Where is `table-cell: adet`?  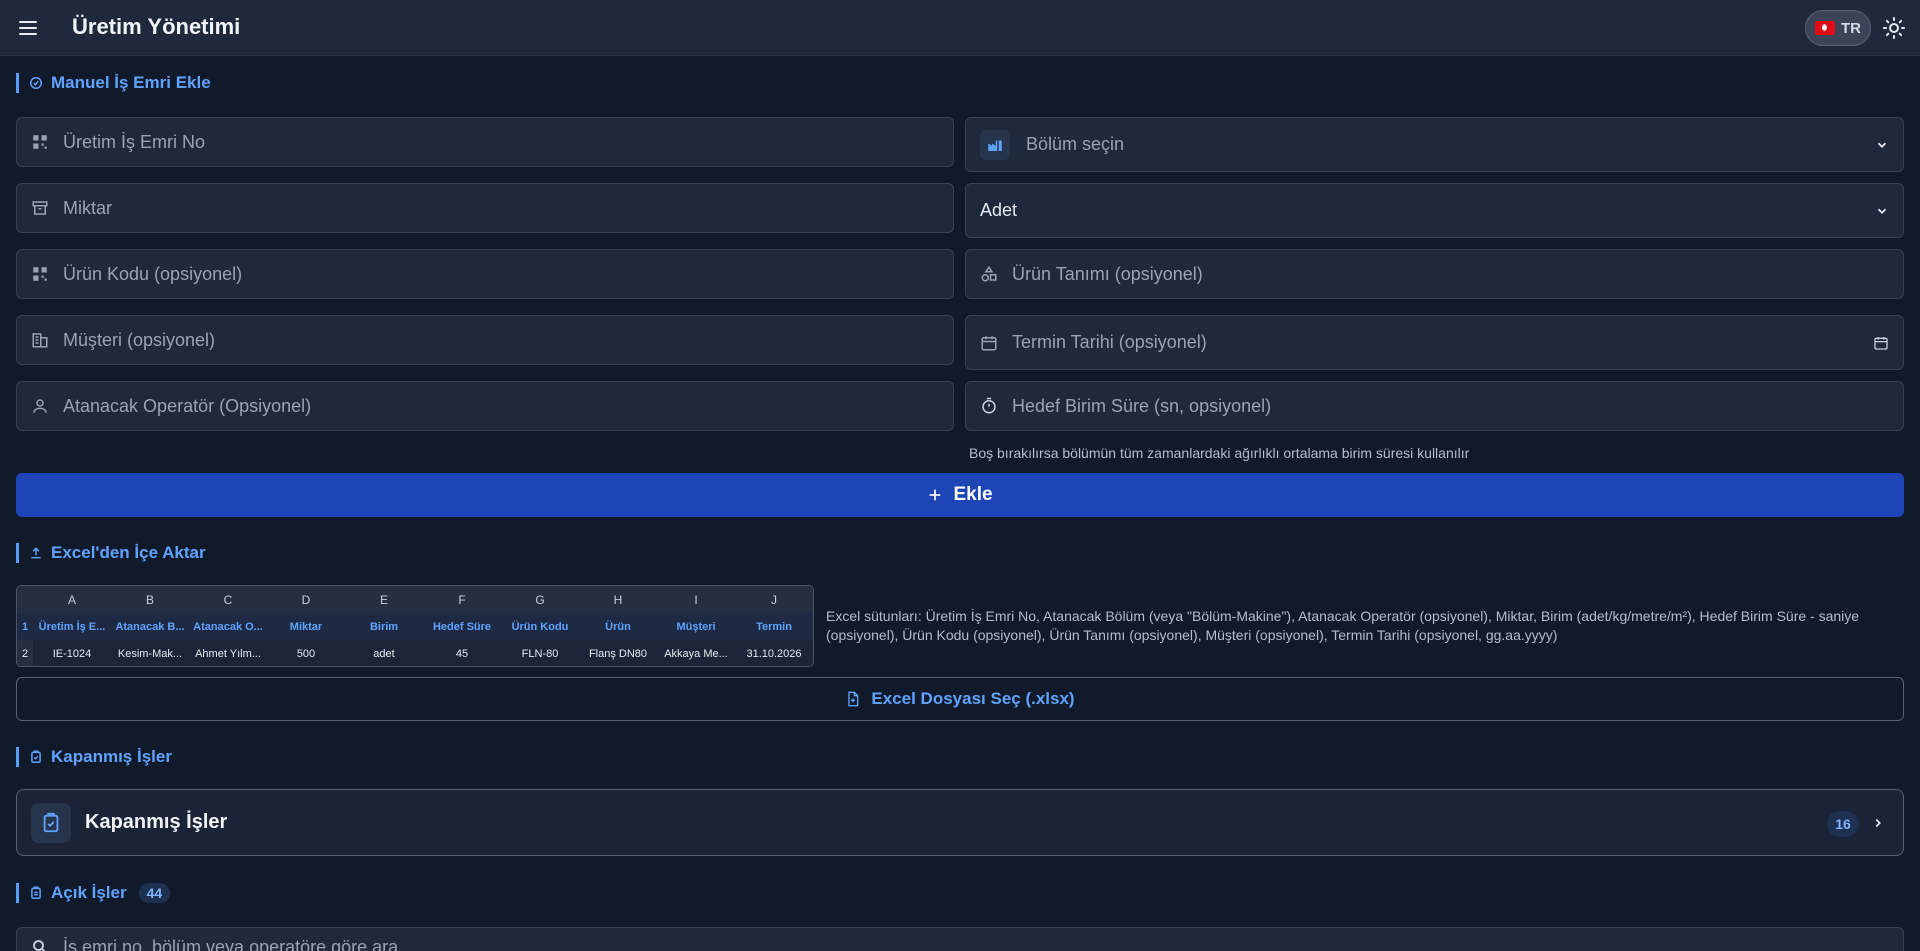 table-cell: adet is located at coordinates (384, 653).